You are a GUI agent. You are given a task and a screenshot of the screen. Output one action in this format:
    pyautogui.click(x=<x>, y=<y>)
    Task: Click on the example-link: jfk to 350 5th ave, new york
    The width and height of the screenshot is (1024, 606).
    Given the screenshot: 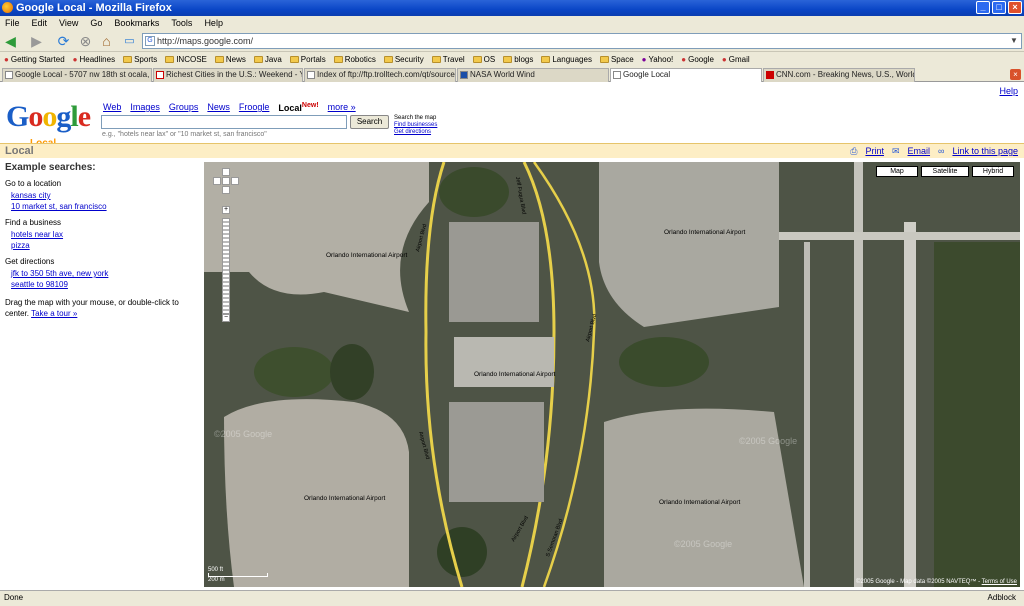 What is the action you would take?
    pyautogui.click(x=102, y=273)
    